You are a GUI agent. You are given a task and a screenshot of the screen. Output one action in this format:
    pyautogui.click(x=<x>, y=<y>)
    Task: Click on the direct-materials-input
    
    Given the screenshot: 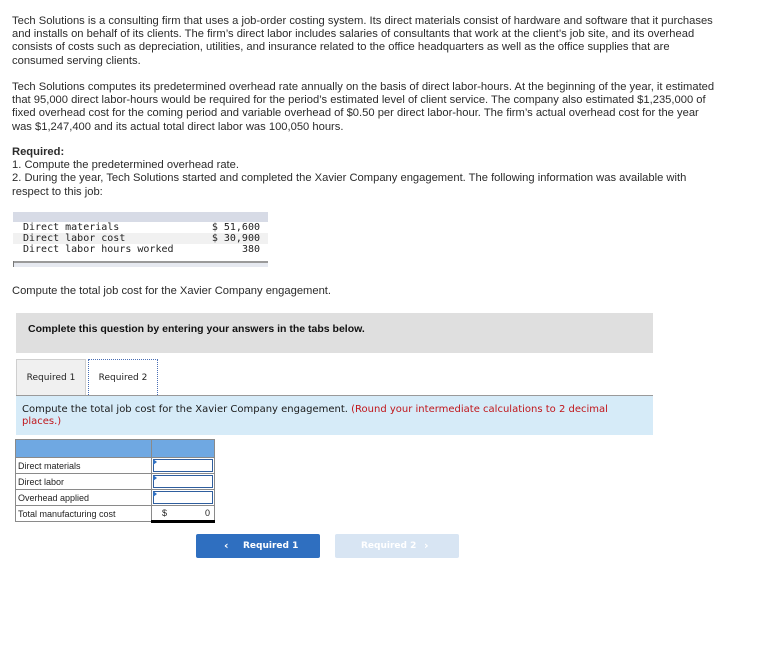 What is the action you would take?
    pyautogui.click(x=183, y=465)
    